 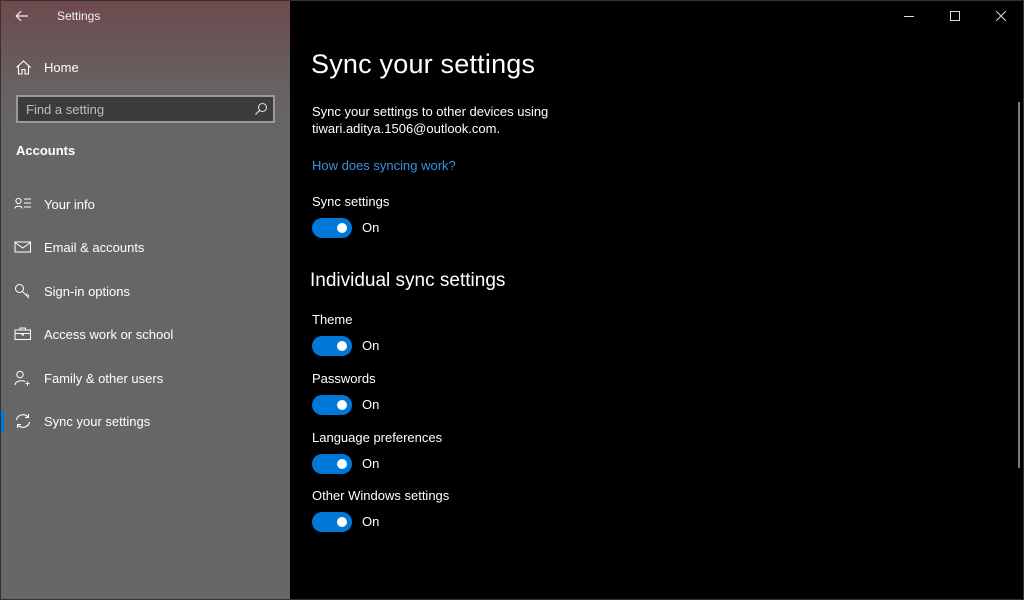 What do you see at coordinates (79, 16) in the screenshot?
I see `app-title: Settings` at bounding box center [79, 16].